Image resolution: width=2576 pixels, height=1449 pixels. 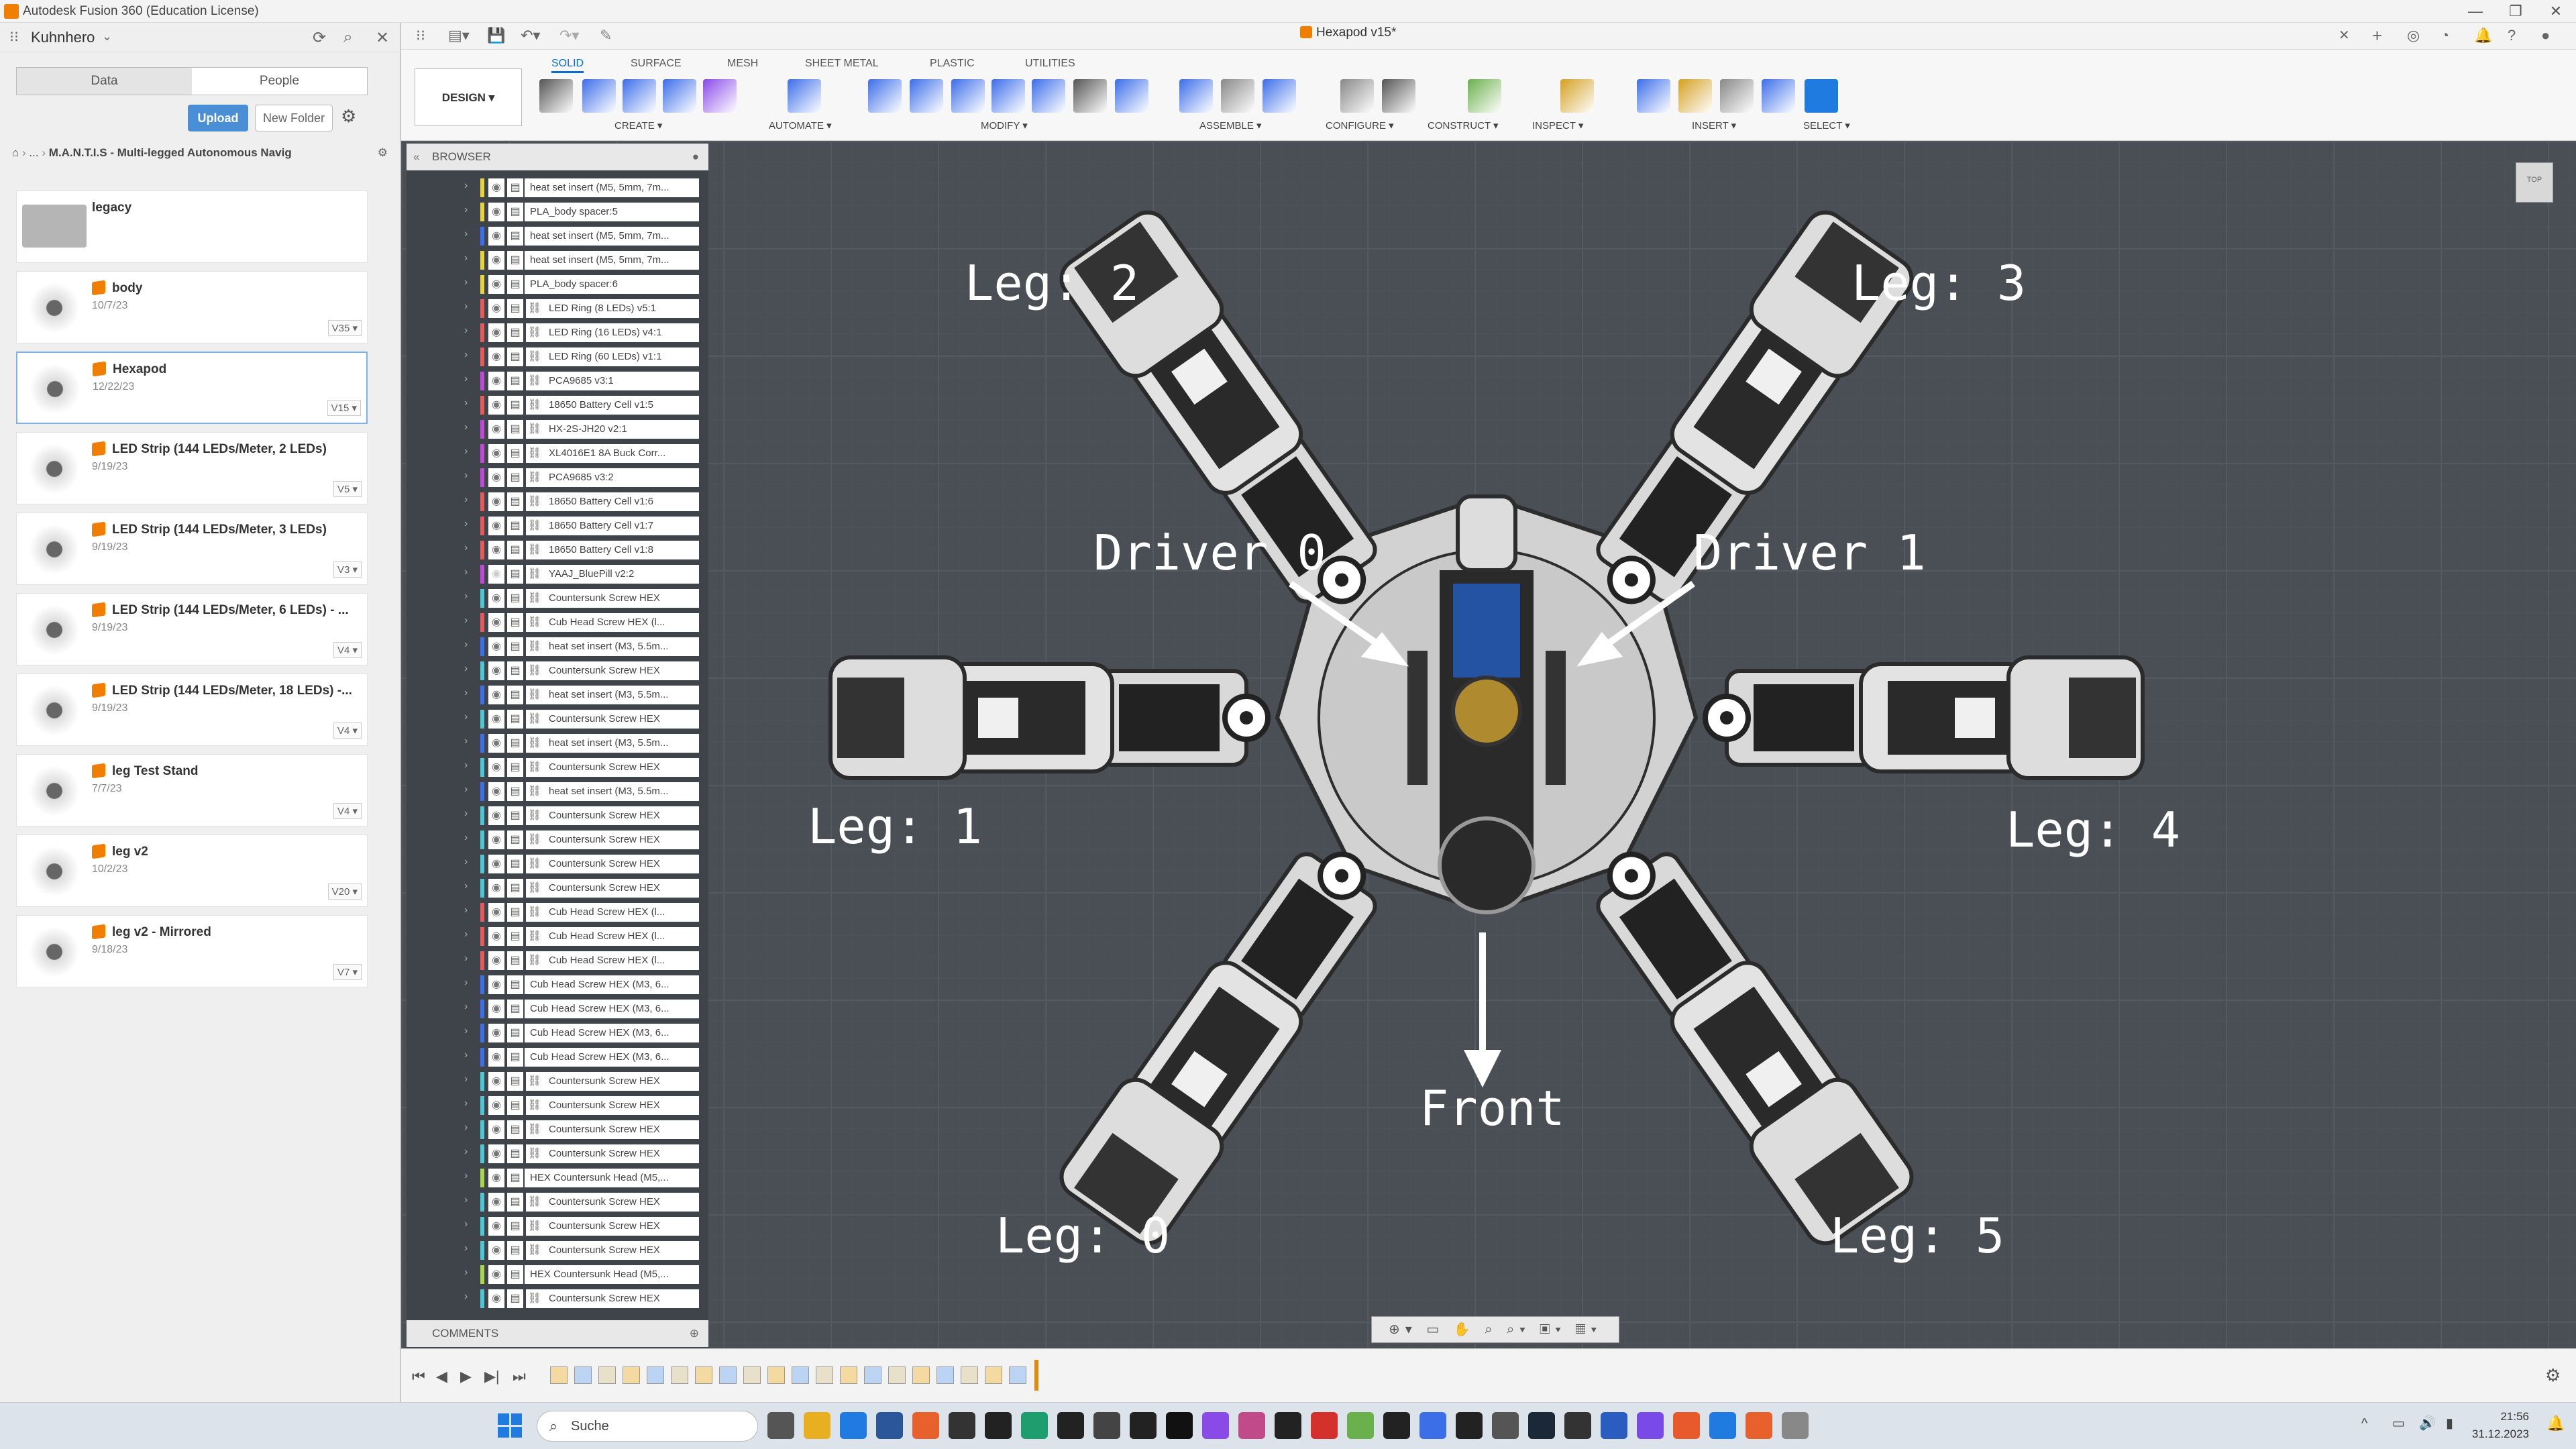 What do you see at coordinates (1577, 96) in the screenshot?
I see `measure-icon` at bounding box center [1577, 96].